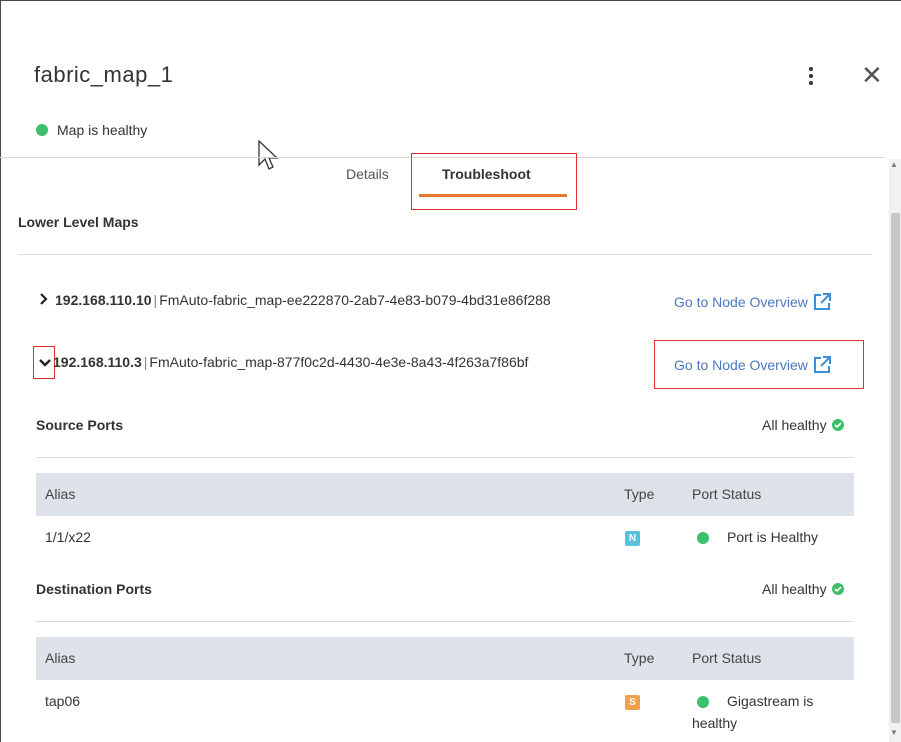 The image size is (901, 742). I want to click on source-ports-summary: All healthy, so click(803, 425).